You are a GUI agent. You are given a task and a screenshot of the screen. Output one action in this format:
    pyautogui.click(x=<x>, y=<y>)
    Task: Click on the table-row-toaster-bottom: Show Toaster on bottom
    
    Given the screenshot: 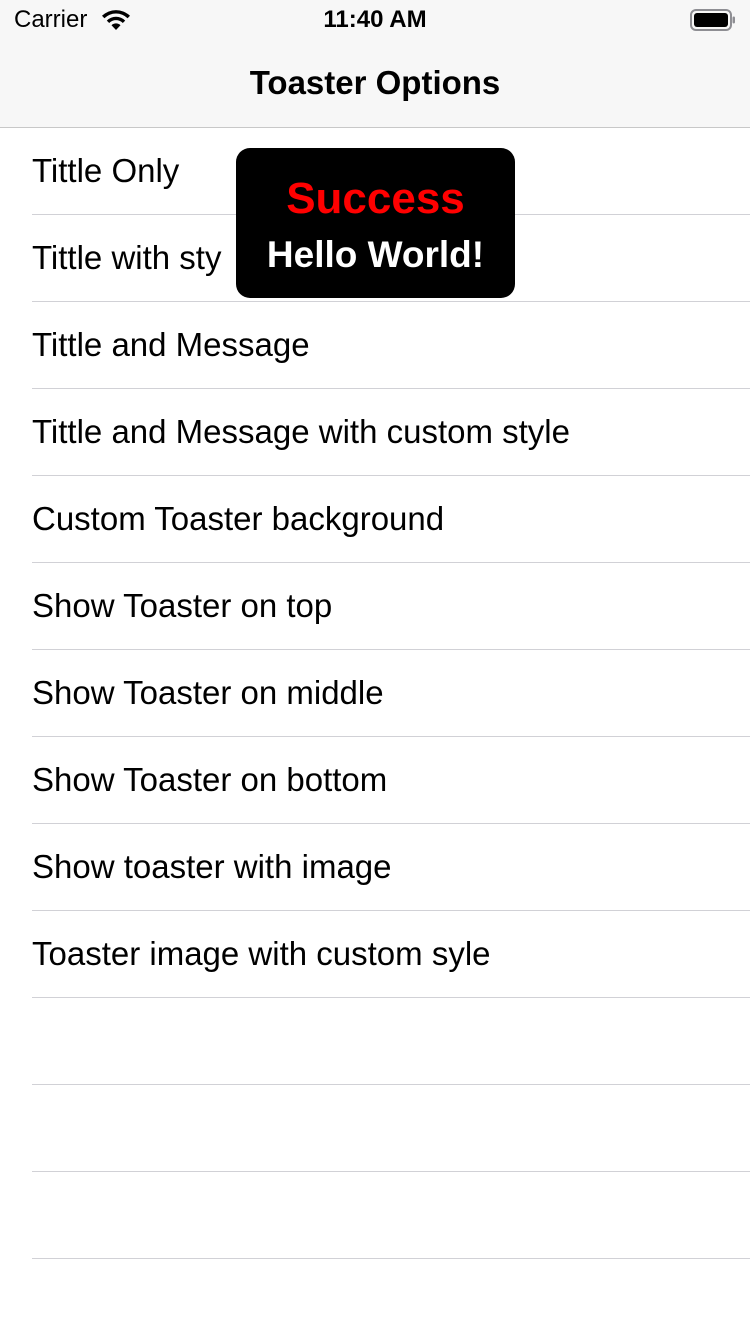 What is the action you would take?
    pyautogui.click(x=375, y=780)
    